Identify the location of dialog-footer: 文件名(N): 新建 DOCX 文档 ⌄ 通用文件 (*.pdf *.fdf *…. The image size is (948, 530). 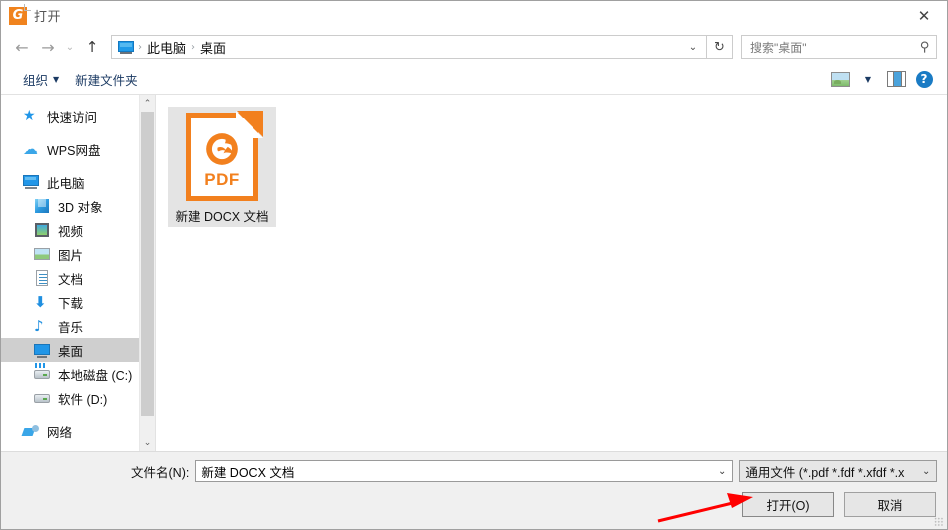
(474, 490).